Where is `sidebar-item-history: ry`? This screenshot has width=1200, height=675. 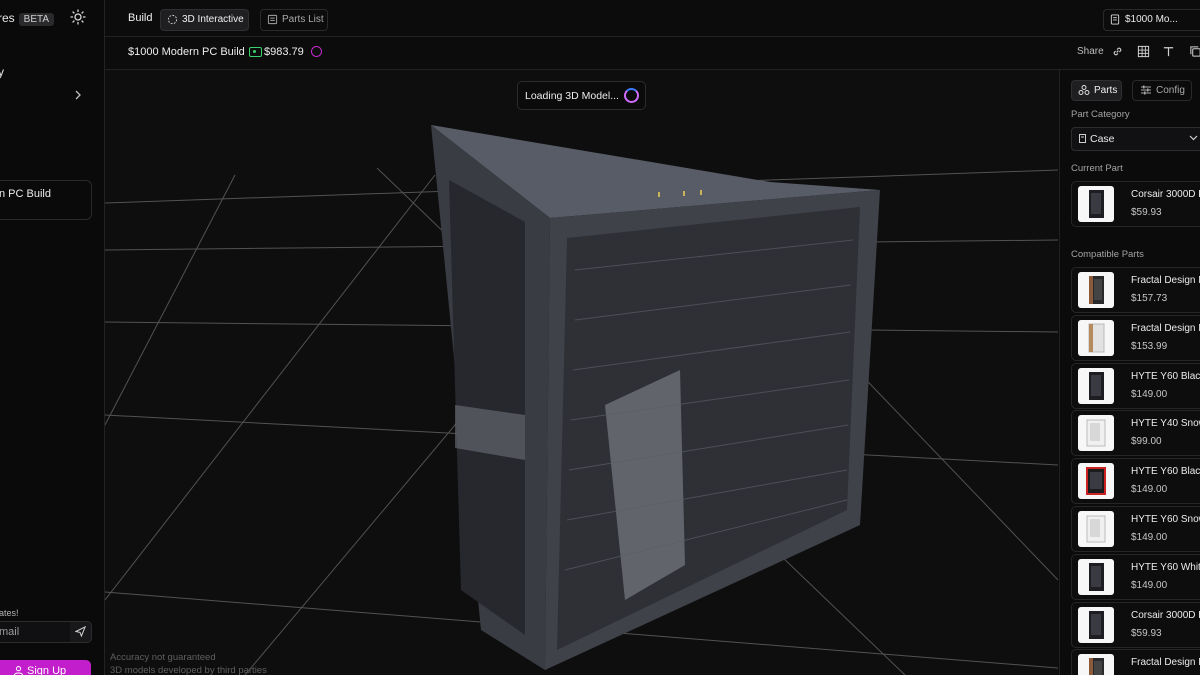
sidebar-item-history: ry is located at coordinates (2, 72).